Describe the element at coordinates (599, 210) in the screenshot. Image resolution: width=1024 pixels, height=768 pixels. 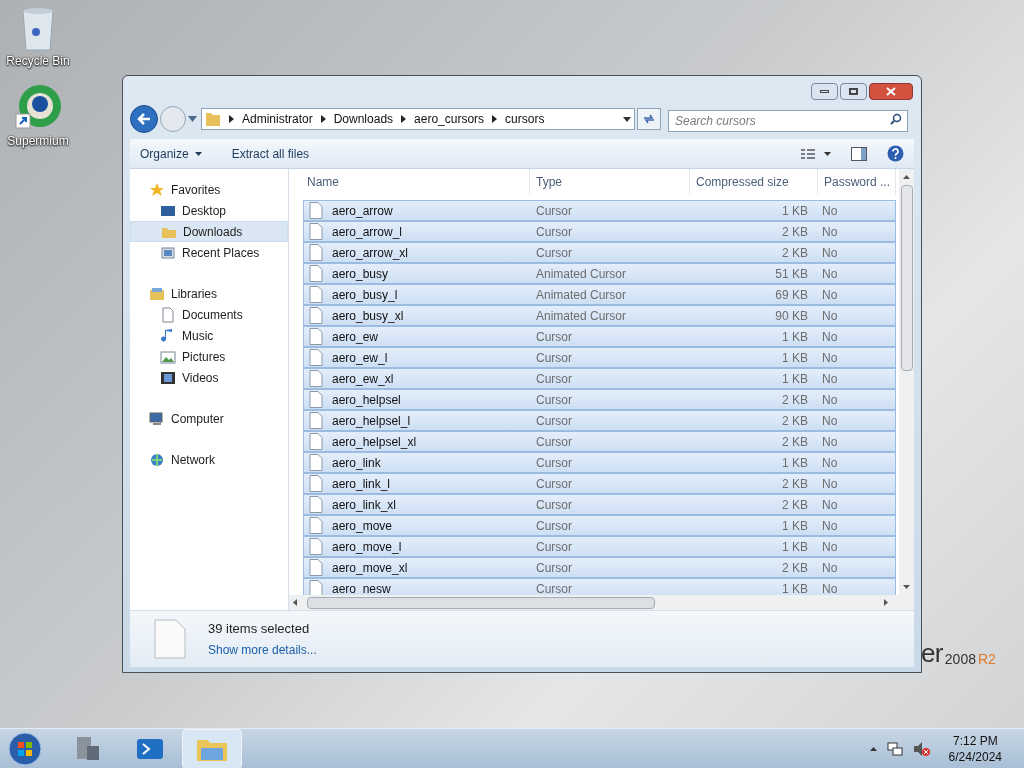
I see `file-row: aero_arrow Cursor 1 KB No` at that location.